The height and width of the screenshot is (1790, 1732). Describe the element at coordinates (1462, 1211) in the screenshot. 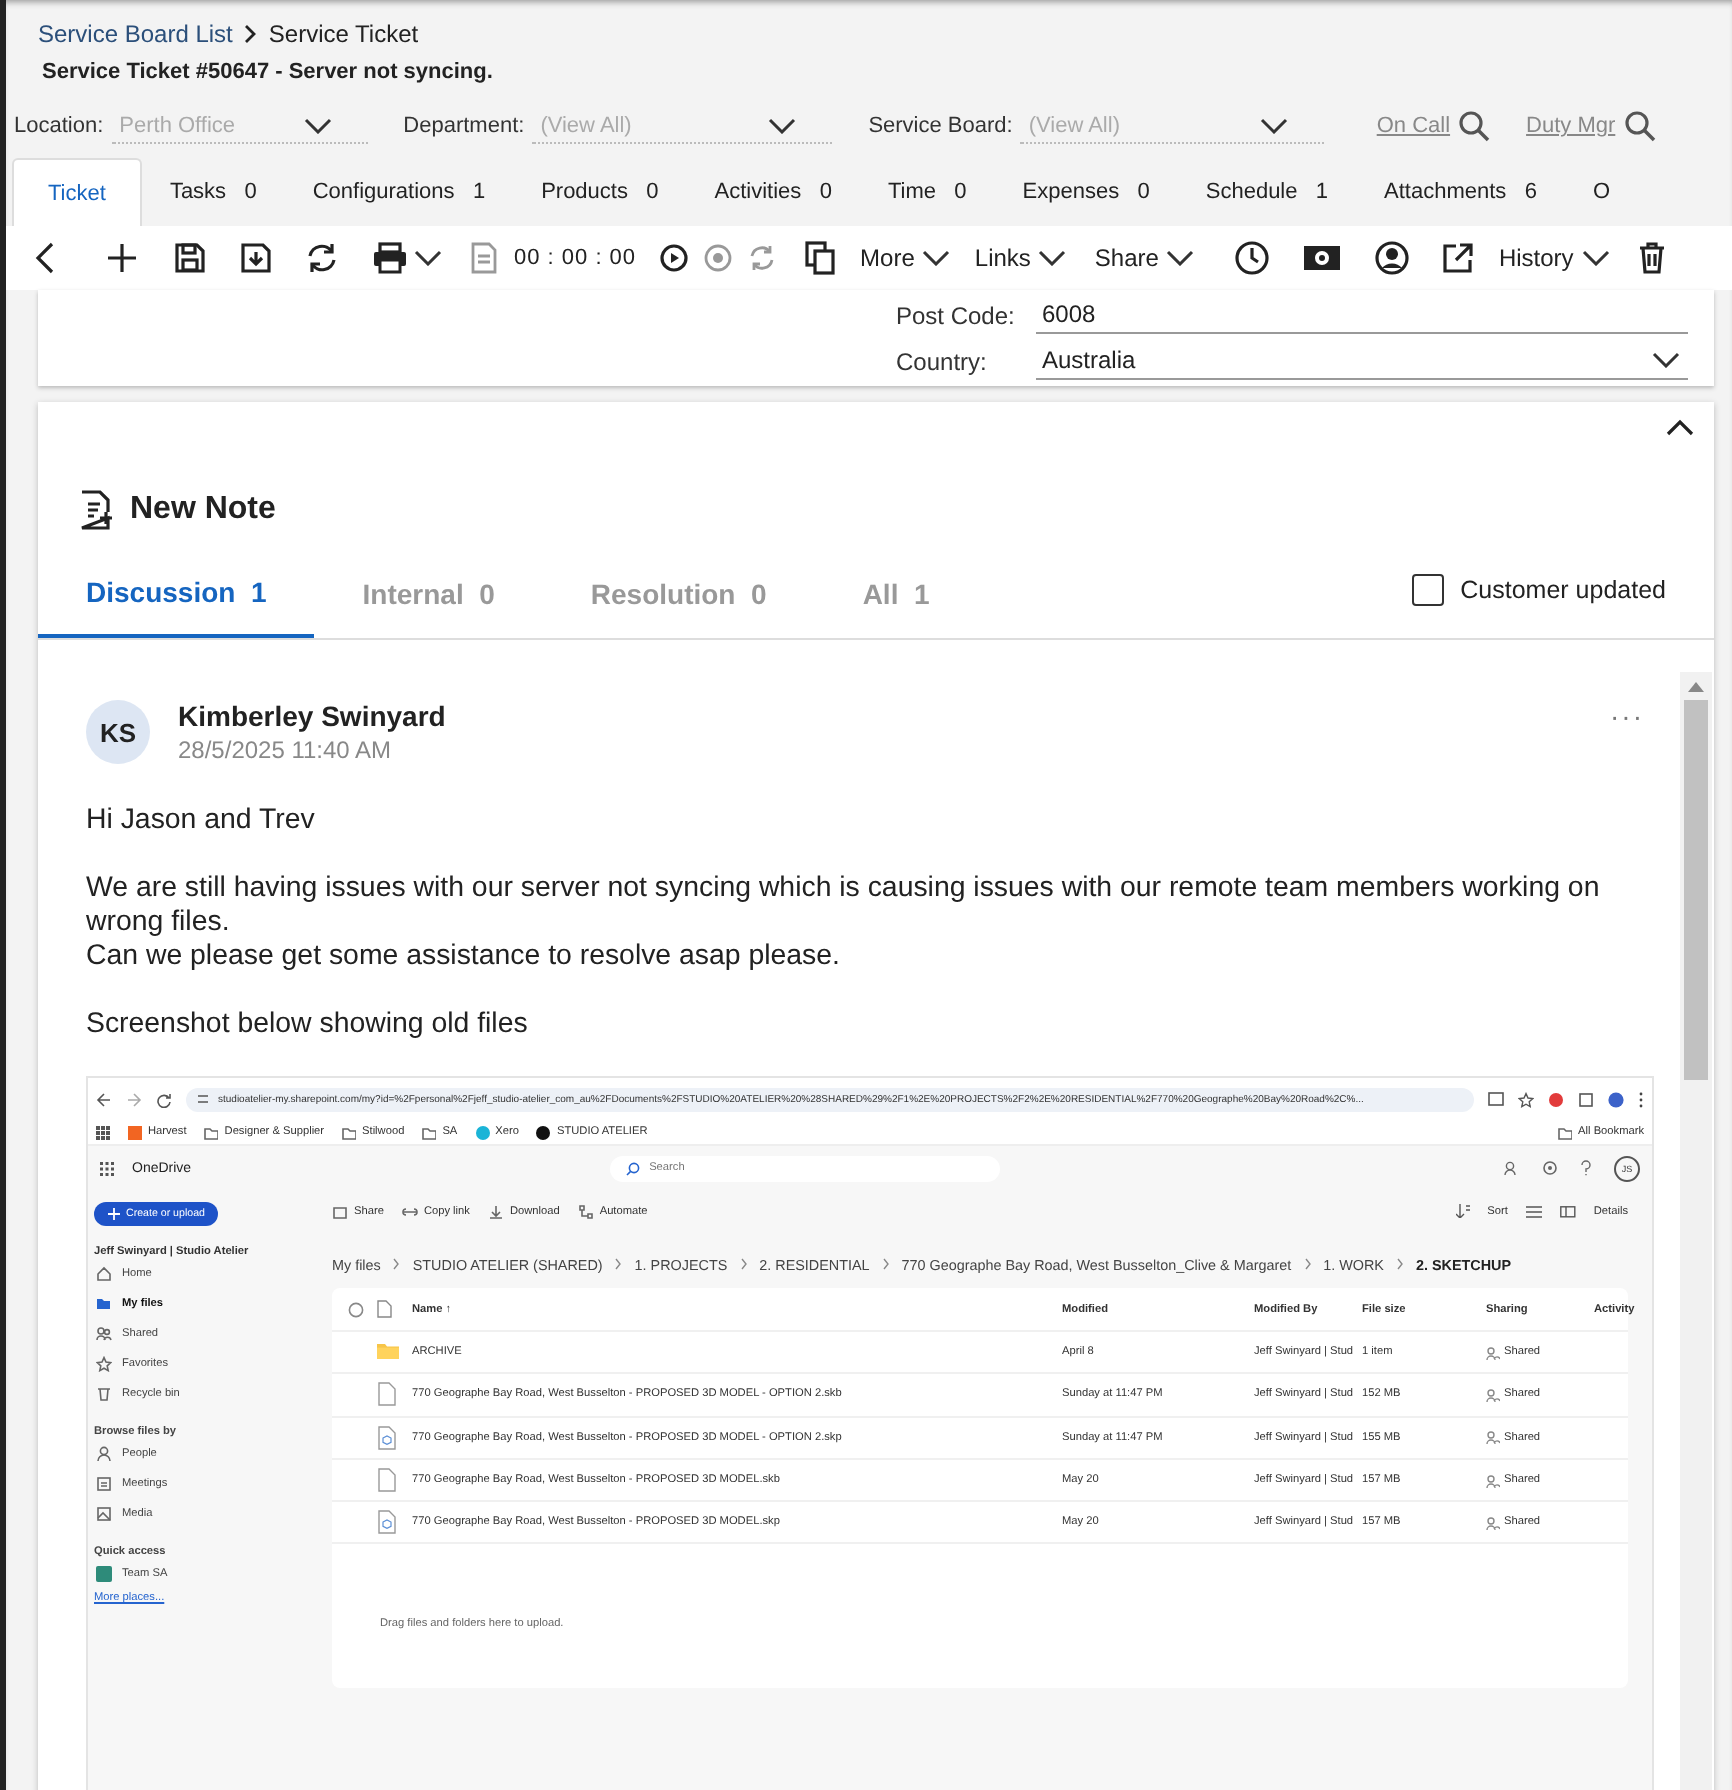

I see `sort-icon` at that location.